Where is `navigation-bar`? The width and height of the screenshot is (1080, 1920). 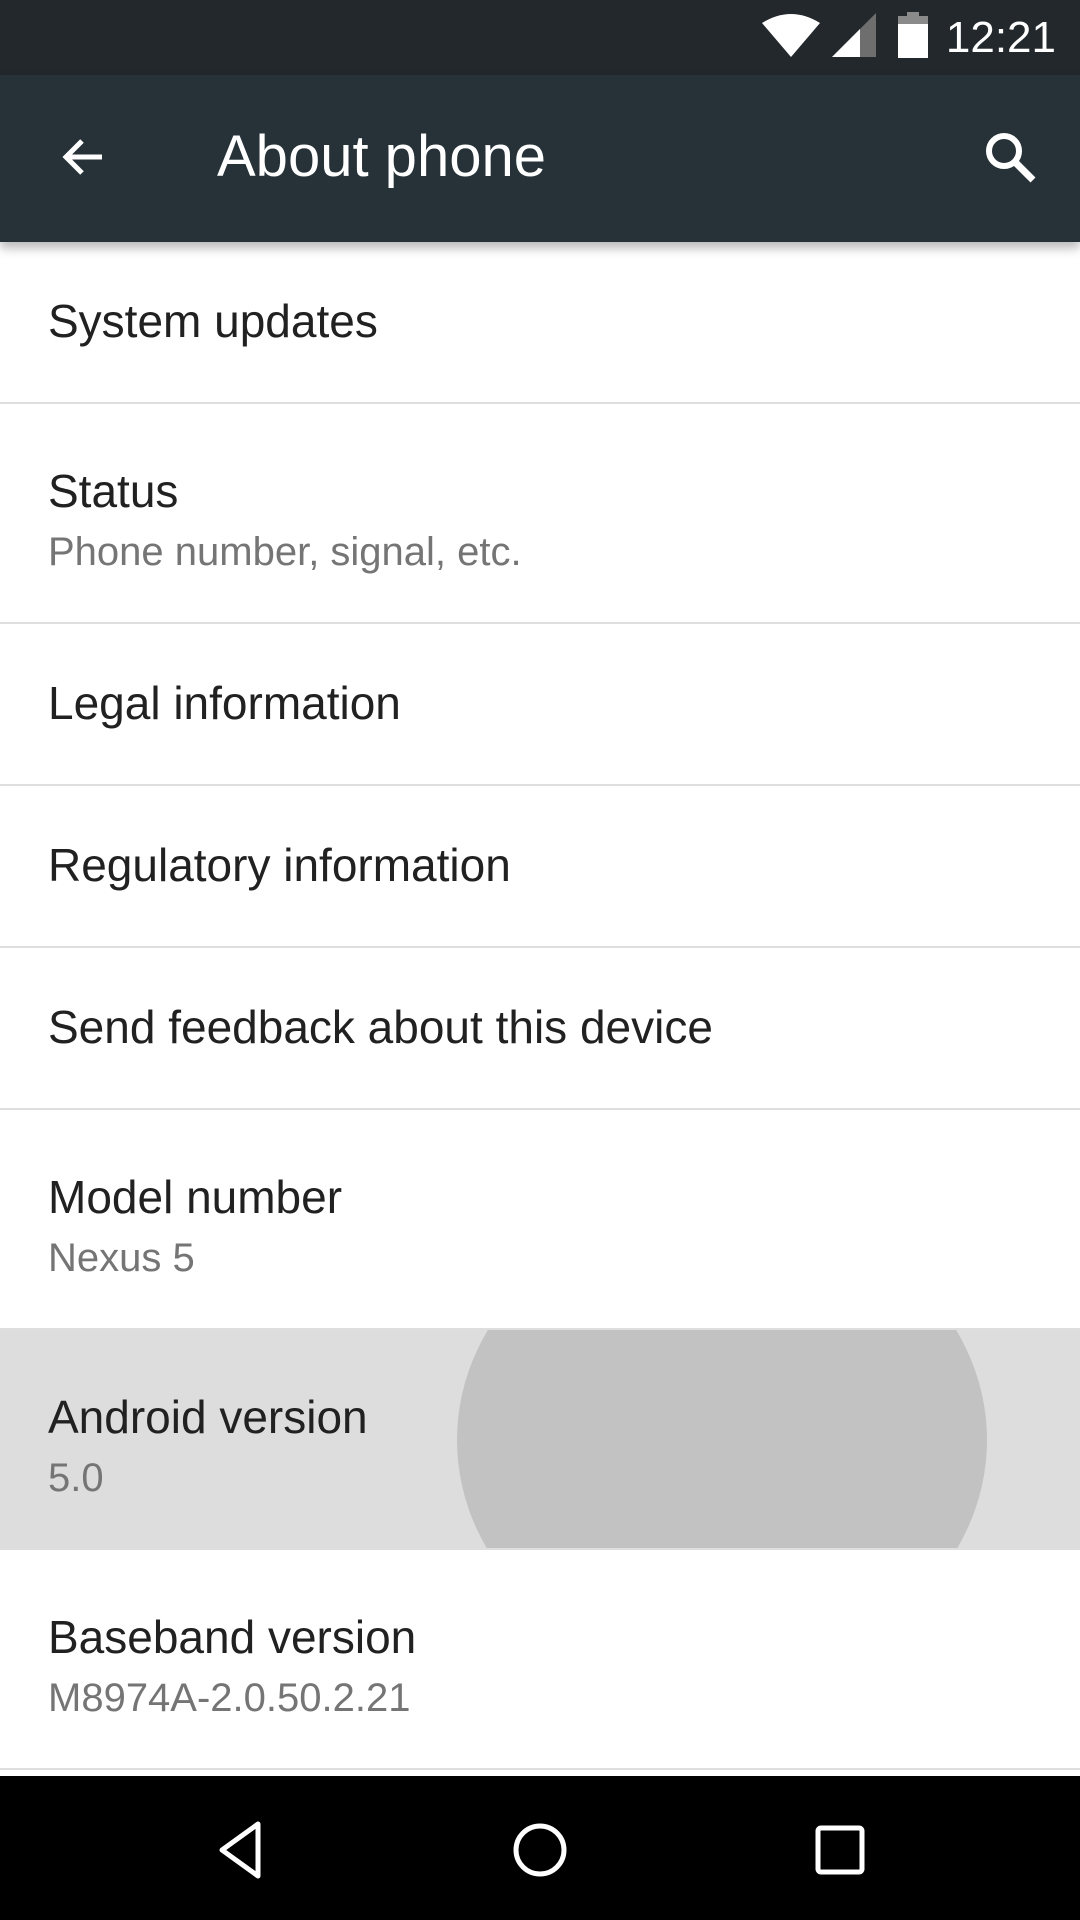
navigation-bar is located at coordinates (540, 1848).